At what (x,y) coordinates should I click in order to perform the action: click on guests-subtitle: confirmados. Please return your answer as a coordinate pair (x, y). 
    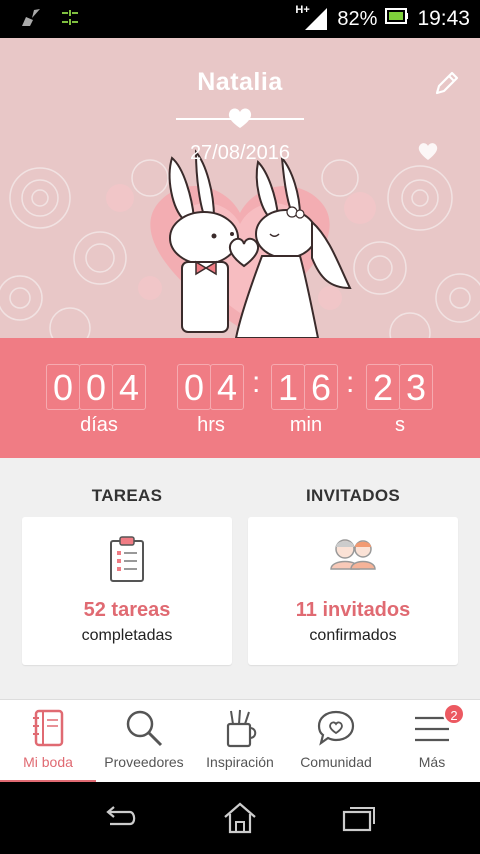
    Looking at the image, I should click on (353, 635).